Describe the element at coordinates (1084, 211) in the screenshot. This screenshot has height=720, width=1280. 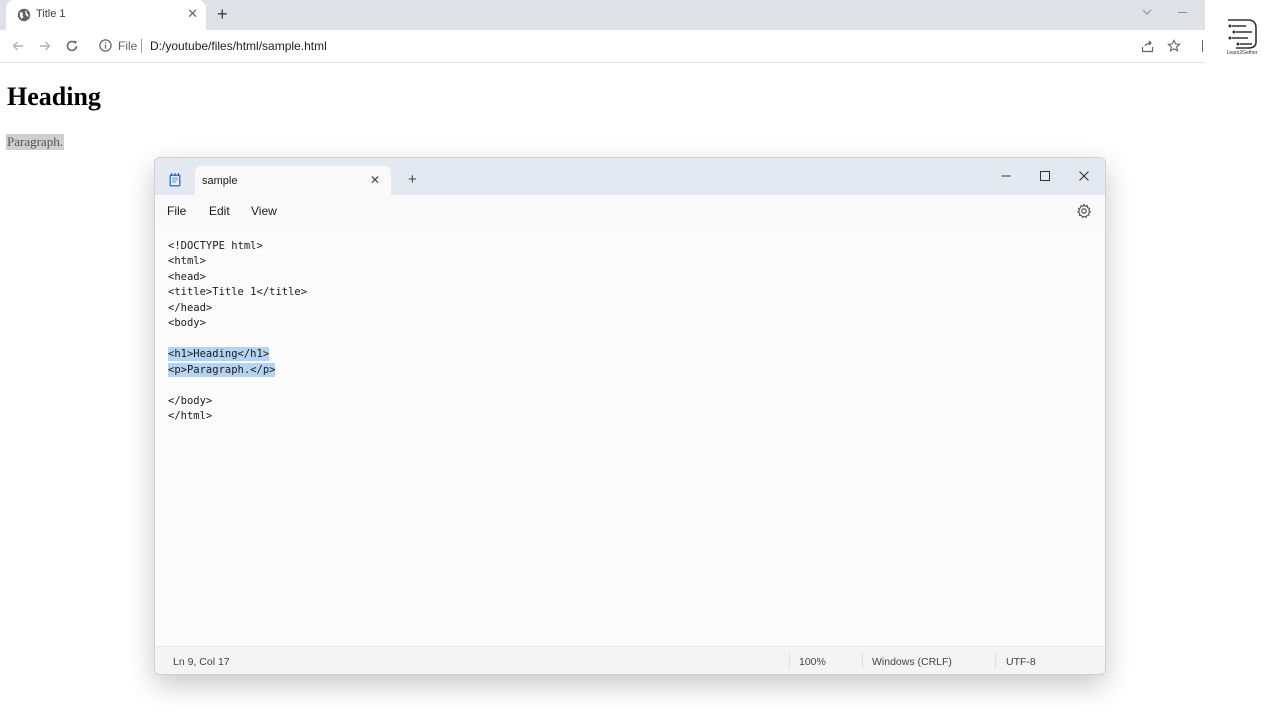
I see `gear-icon` at that location.